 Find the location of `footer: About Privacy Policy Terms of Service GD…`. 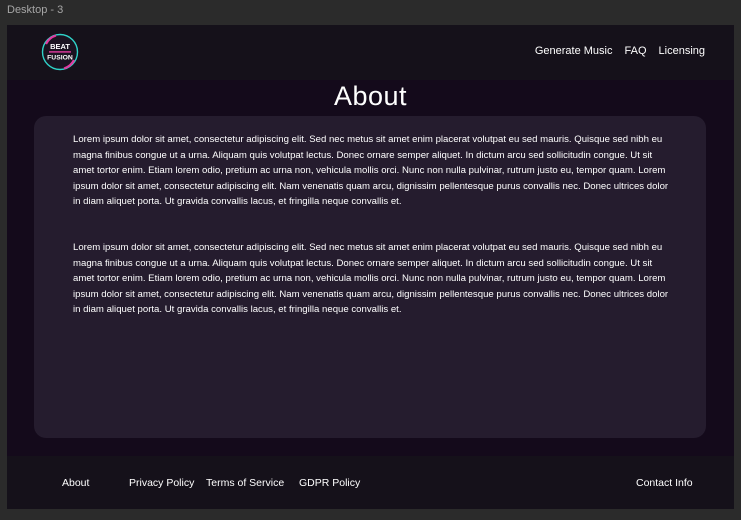

footer: About Privacy Policy Terms of Service GD… is located at coordinates (370, 482).